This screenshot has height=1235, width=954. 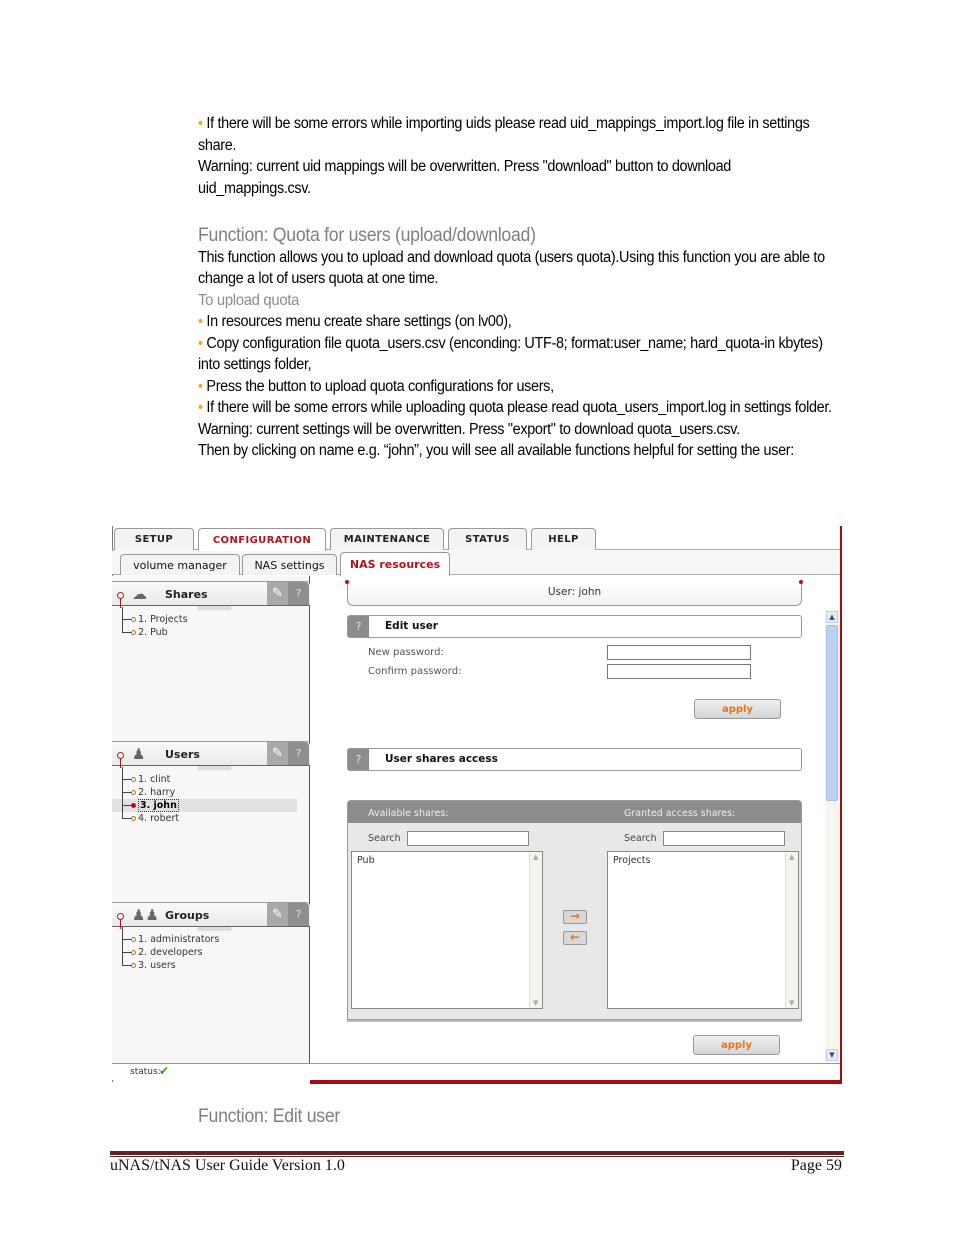 What do you see at coordinates (209, 776) in the screenshot?
I see `user-item: 1. clint` at bounding box center [209, 776].